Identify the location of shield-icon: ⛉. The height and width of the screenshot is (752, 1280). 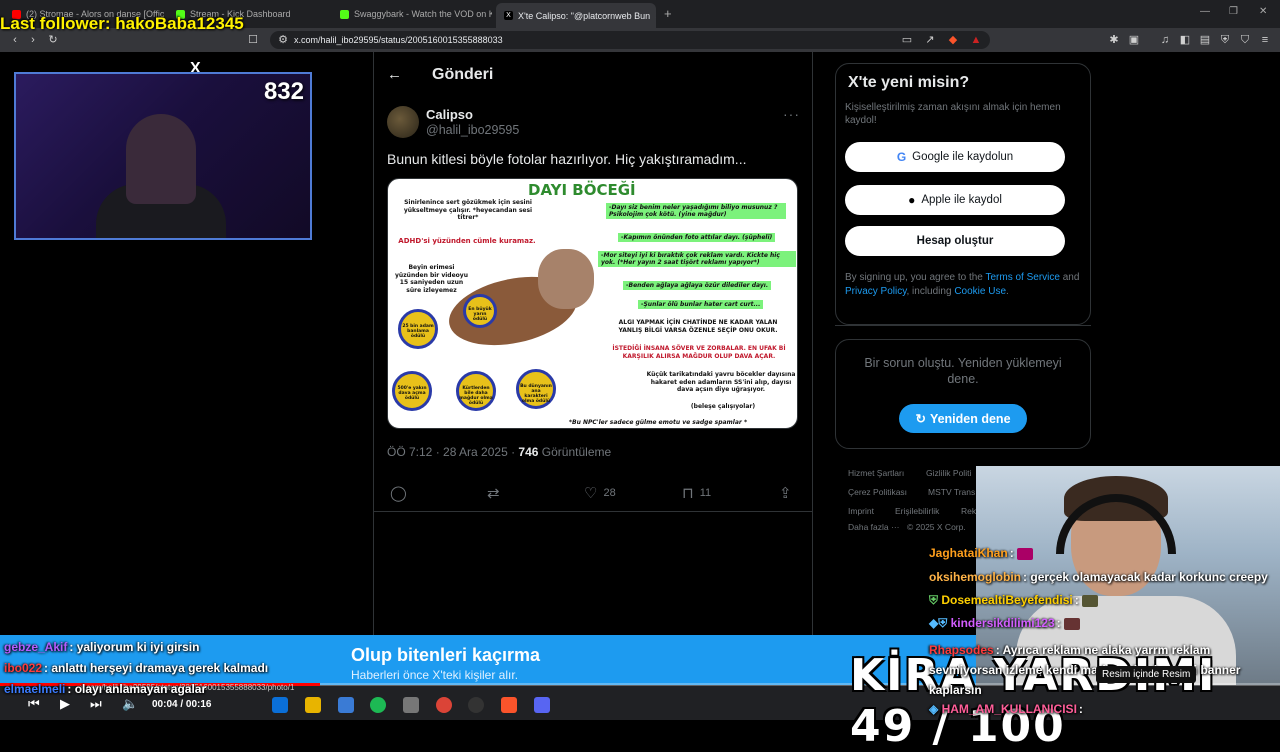
(1245, 40).